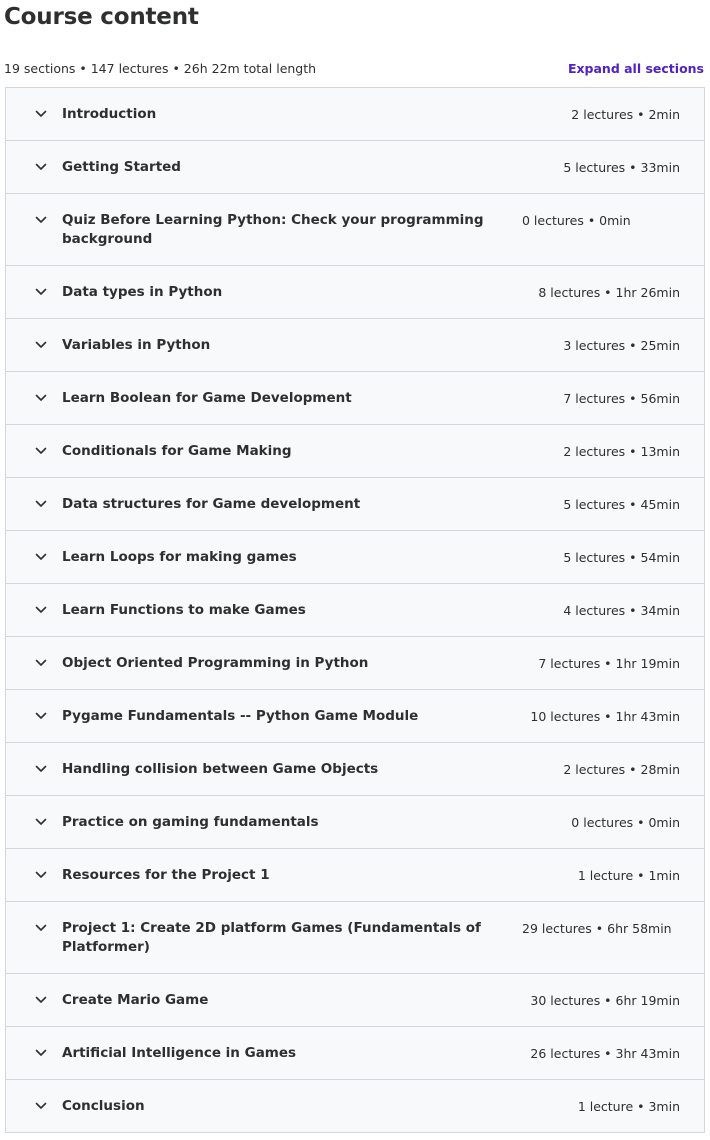 Image resolution: width=710 pixels, height=1140 pixels. What do you see at coordinates (190, 822) in the screenshot?
I see `section-title: Practice on gaming fundamentals` at bounding box center [190, 822].